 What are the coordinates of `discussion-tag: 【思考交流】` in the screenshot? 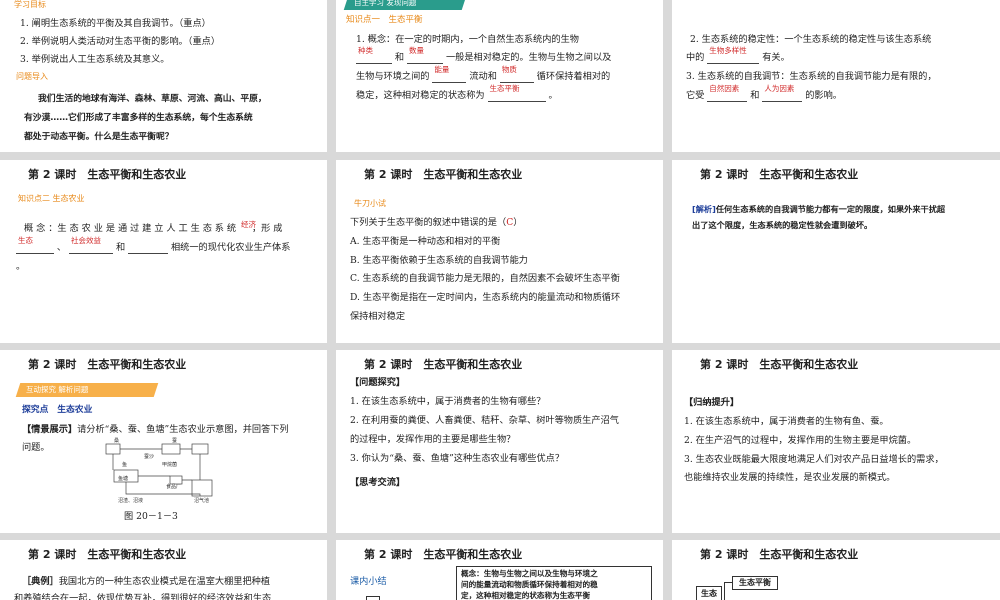 It's located at (378, 482).